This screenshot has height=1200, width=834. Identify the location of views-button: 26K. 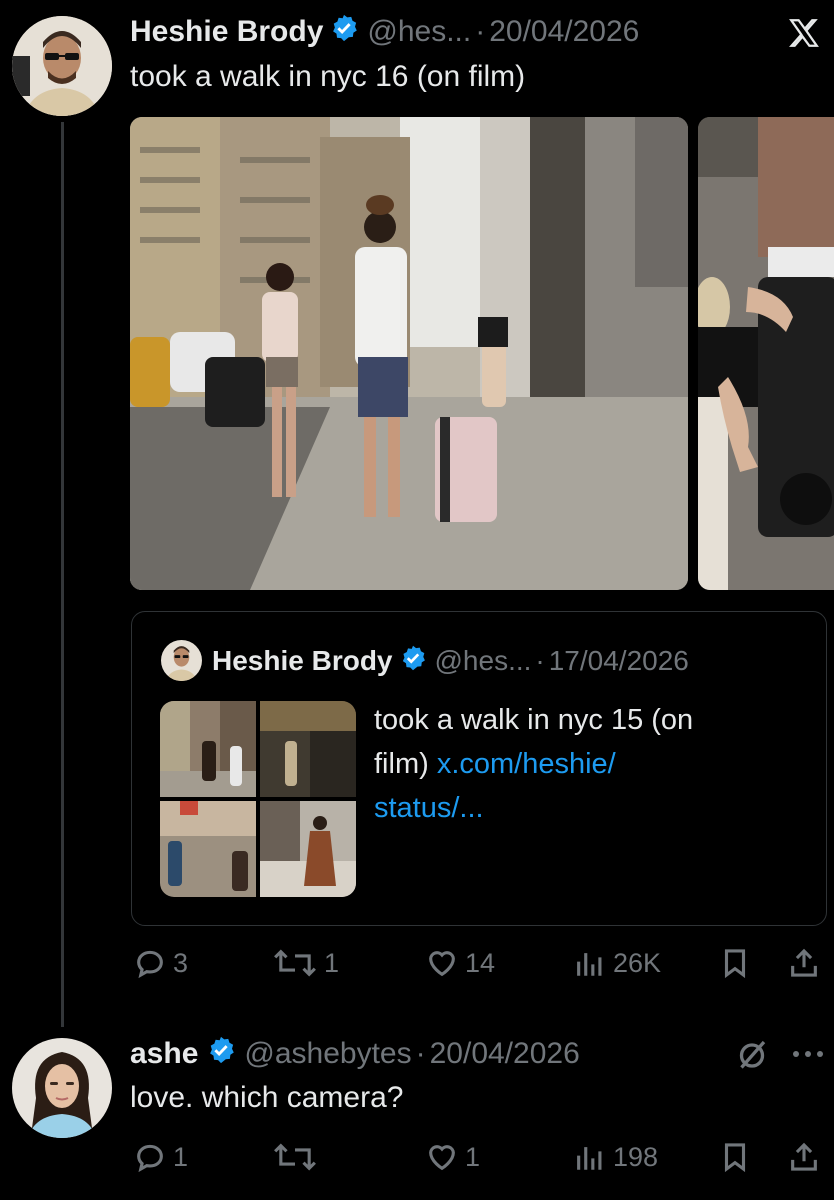
(617, 963).